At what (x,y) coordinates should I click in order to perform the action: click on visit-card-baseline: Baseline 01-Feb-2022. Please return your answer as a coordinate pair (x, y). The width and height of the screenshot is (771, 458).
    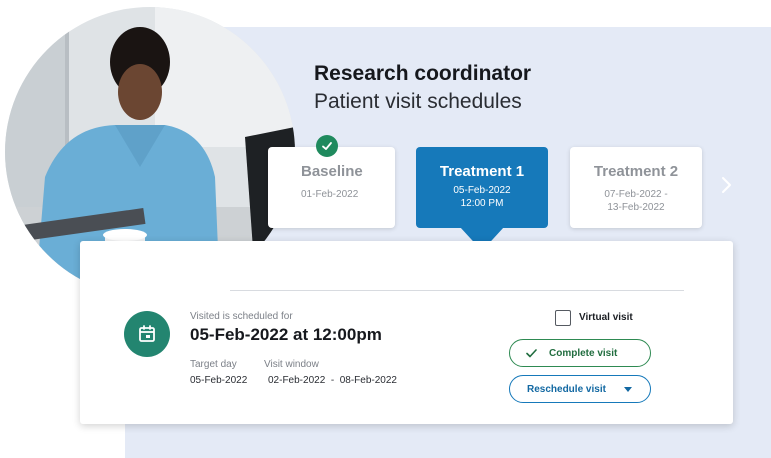
    Looking at the image, I should click on (331, 187).